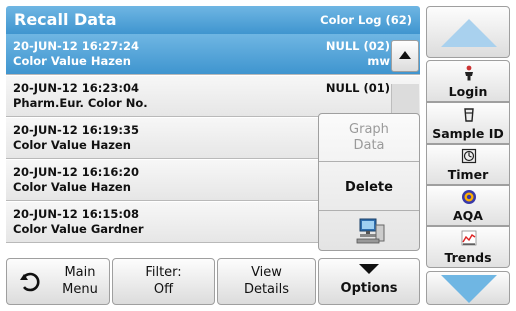 The image size is (516, 311). Describe the element at coordinates (76, 172) in the screenshot. I see `row-datetime: 20-JUN-12 16:16:20` at that location.